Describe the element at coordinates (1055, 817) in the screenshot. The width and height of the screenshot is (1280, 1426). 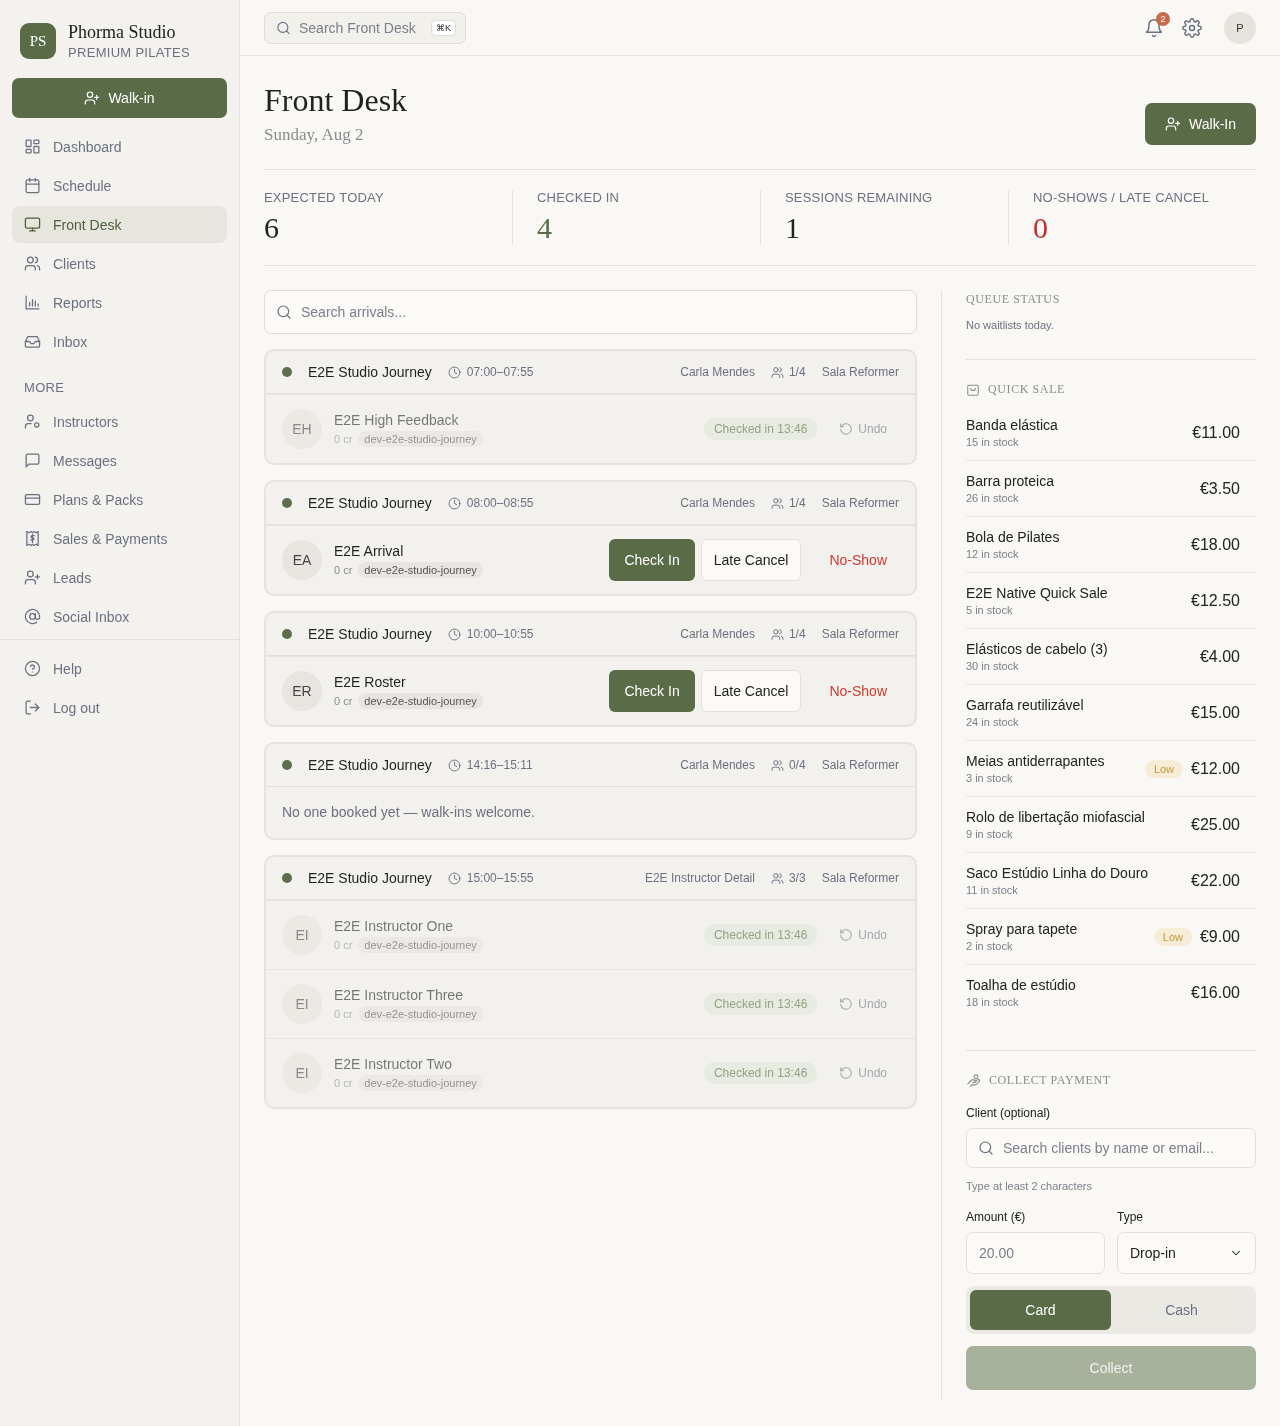
I see `product-name: Rolo de libertação miofascial` at that location.